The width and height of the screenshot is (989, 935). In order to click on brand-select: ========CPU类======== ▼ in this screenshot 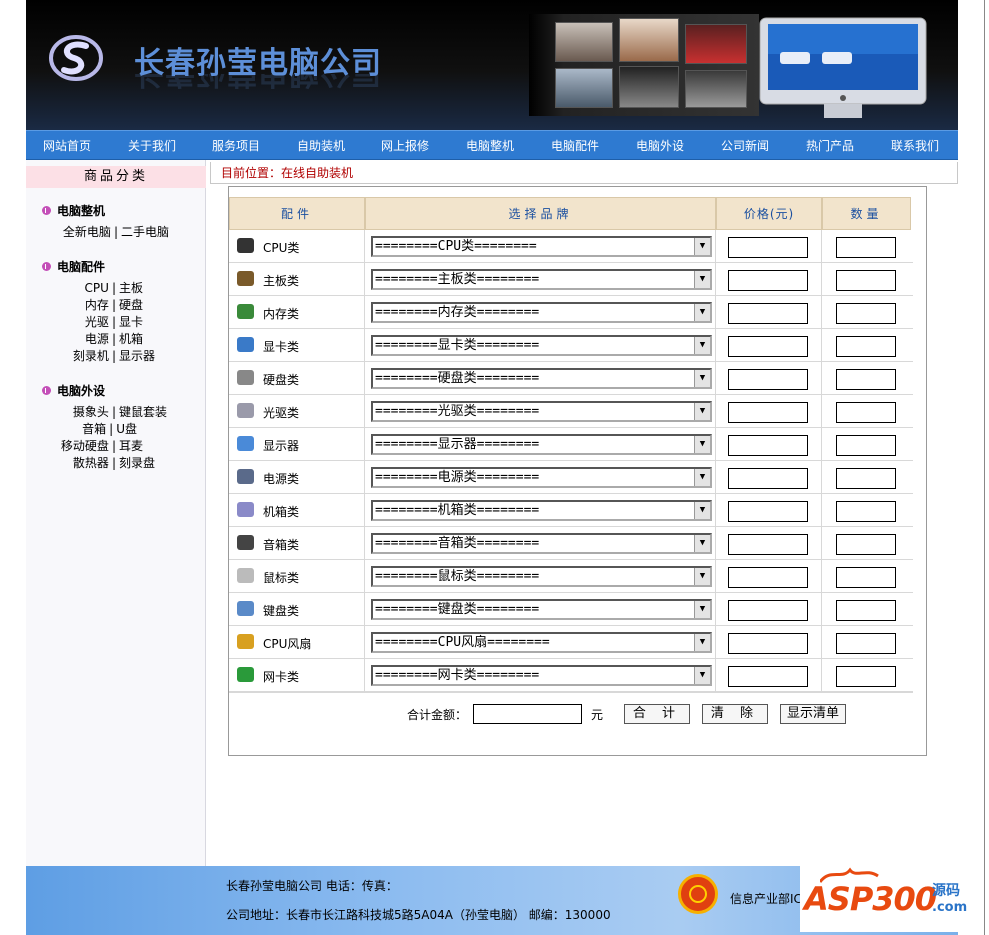, I will do `click(541, 246)`.